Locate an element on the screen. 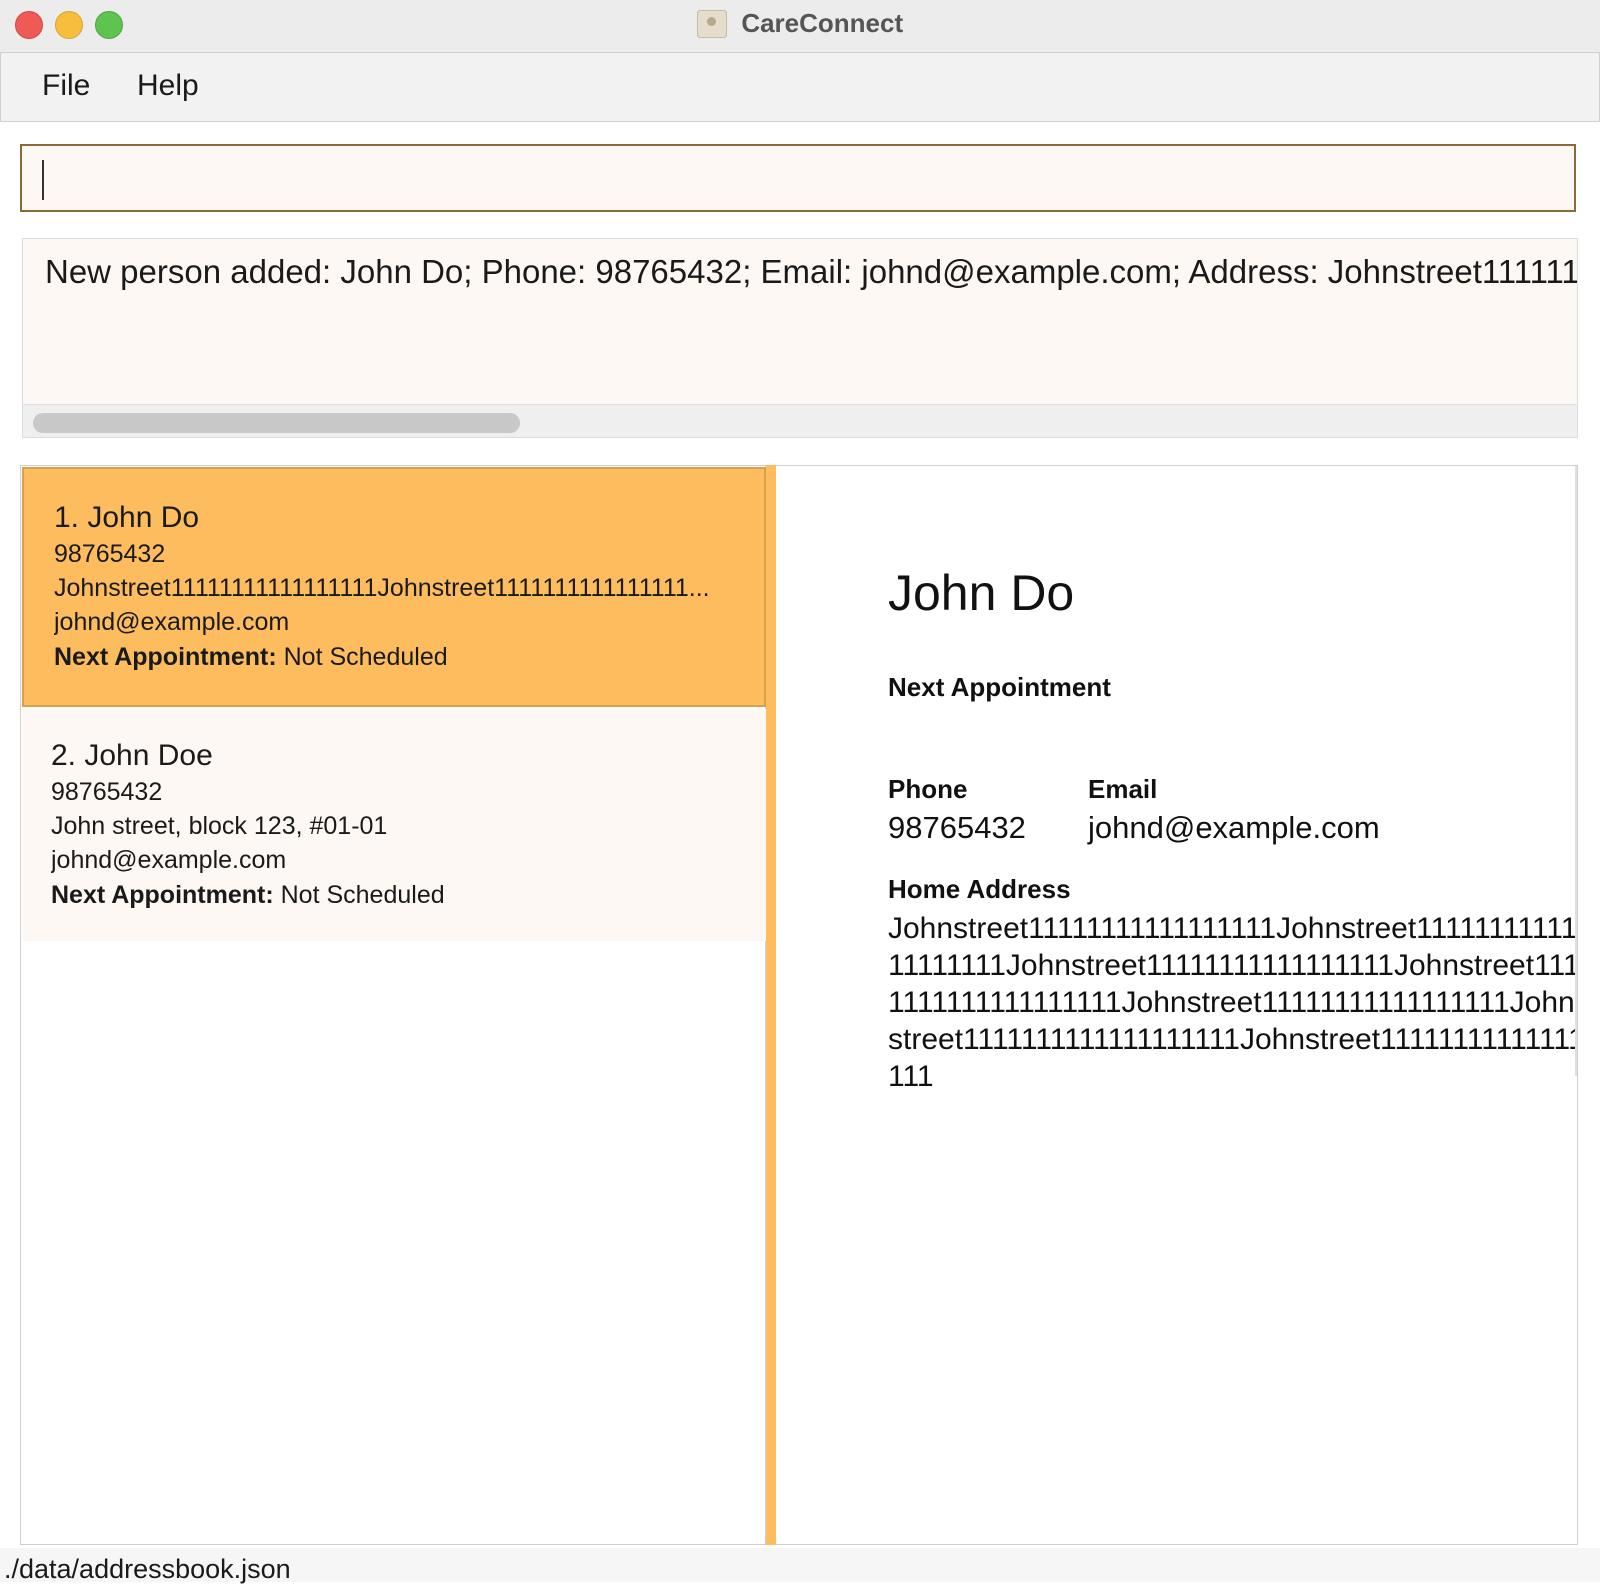 Image resolution: width=1600 pixels, height=1585 pixels. menu-bar: File Help is located at coordinates (800, 87).